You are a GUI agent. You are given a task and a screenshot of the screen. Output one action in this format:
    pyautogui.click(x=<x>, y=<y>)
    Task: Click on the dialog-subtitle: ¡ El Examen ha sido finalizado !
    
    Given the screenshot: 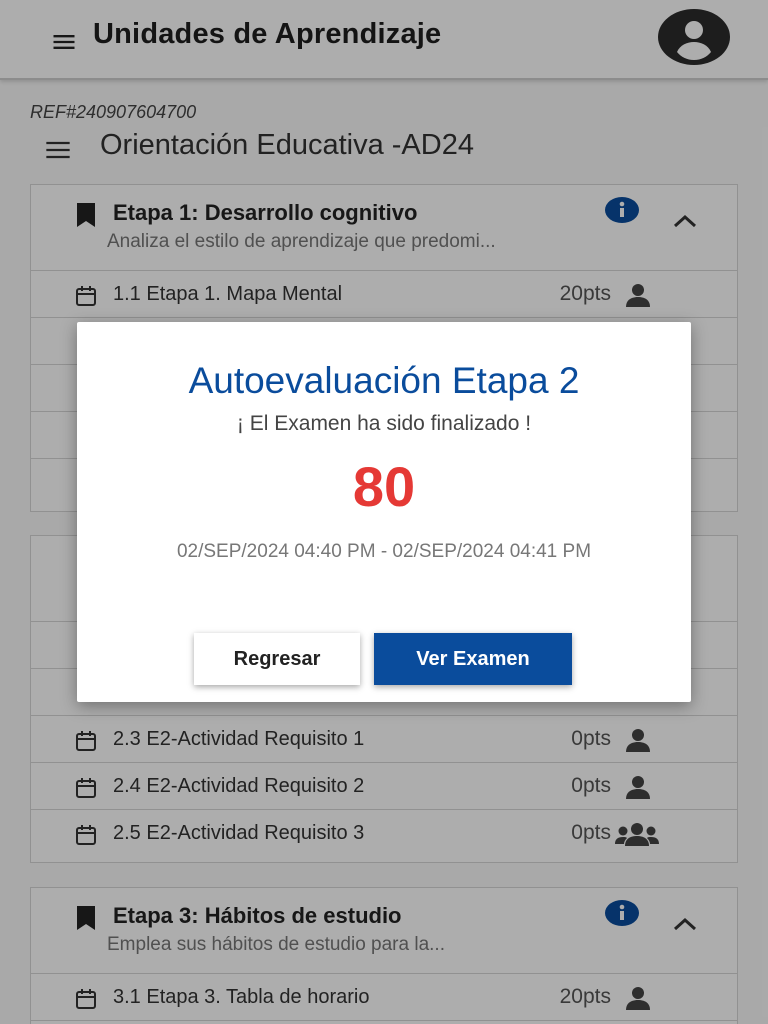 What is the action you would take?
    pyautogui.click(x=384, y=423)
    